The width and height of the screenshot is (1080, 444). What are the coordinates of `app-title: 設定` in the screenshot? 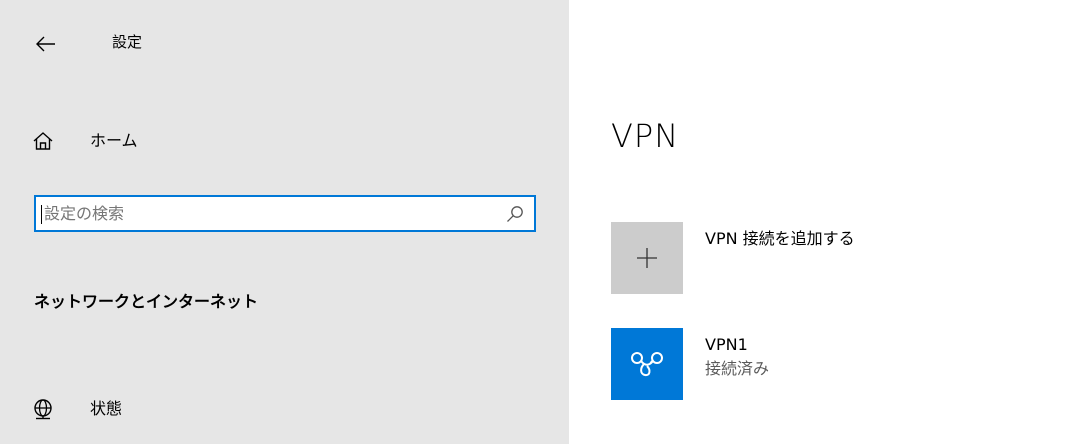 It's located at (127, 42).